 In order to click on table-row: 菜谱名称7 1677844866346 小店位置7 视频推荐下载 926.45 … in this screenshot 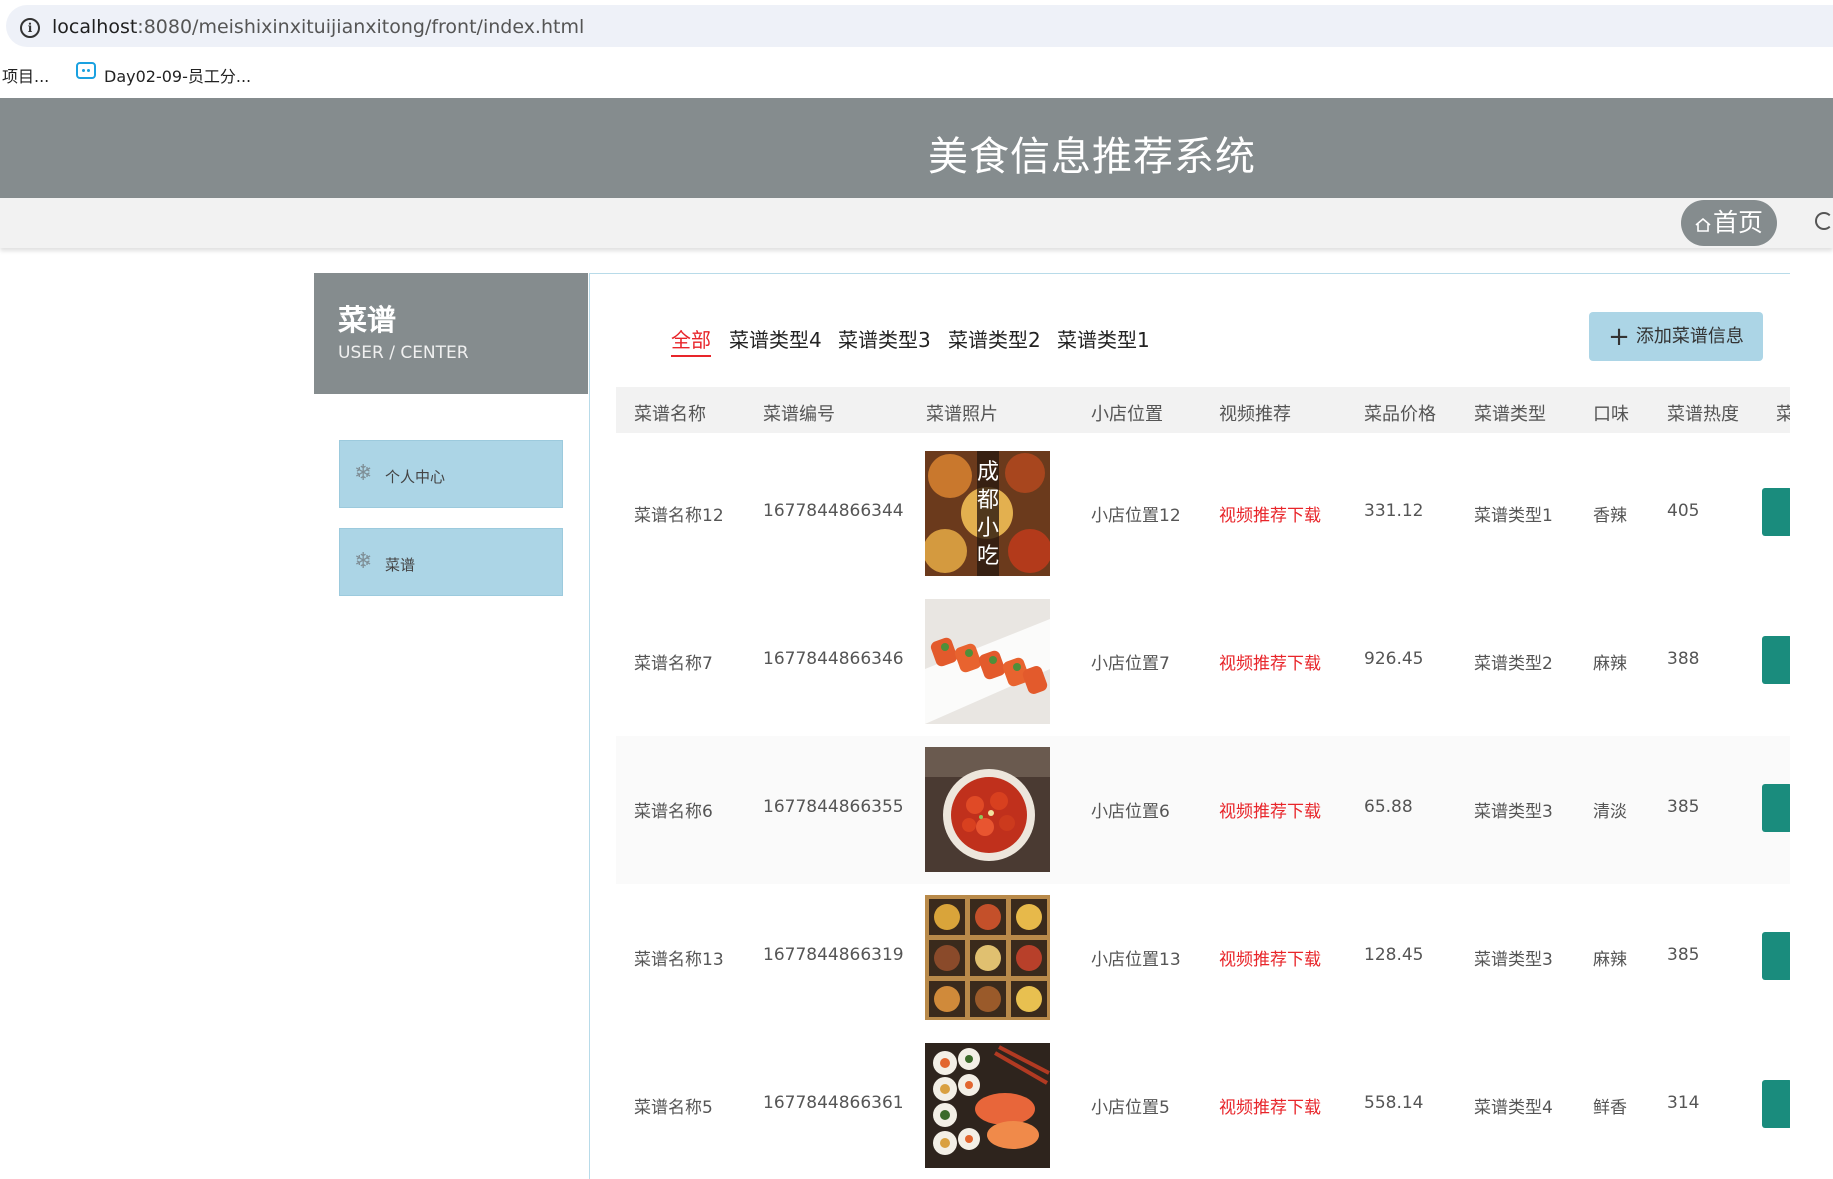, I will do `click(1203, 662)`.